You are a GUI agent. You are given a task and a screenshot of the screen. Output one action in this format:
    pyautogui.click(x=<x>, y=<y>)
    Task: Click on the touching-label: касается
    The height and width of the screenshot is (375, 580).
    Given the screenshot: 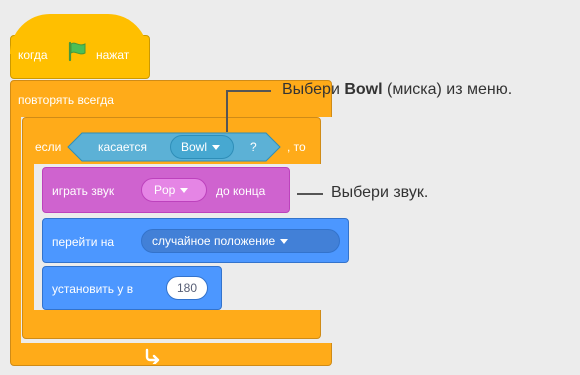 What is the action you would take?
    pyautogui.click(x=122, y=147)
    